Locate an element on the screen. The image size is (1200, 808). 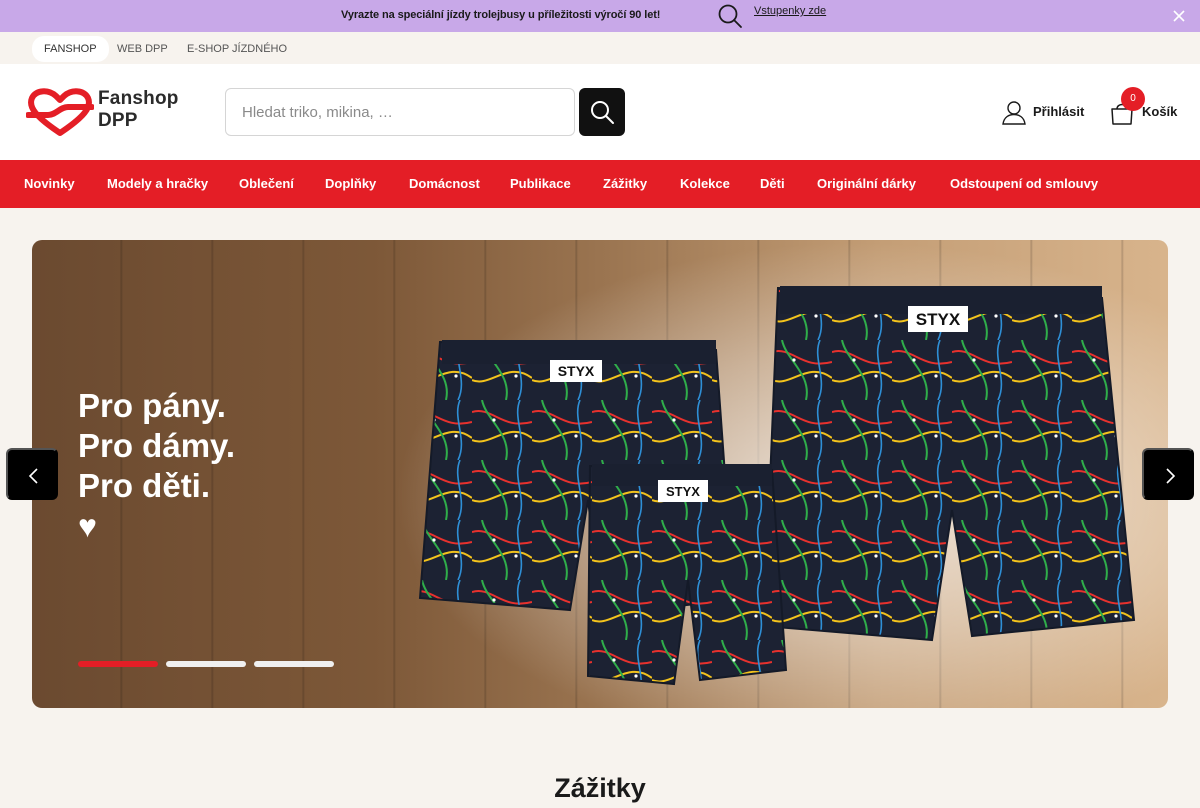
toplink-web-dpp: WEB DPP is located at coordinates (142, 49).